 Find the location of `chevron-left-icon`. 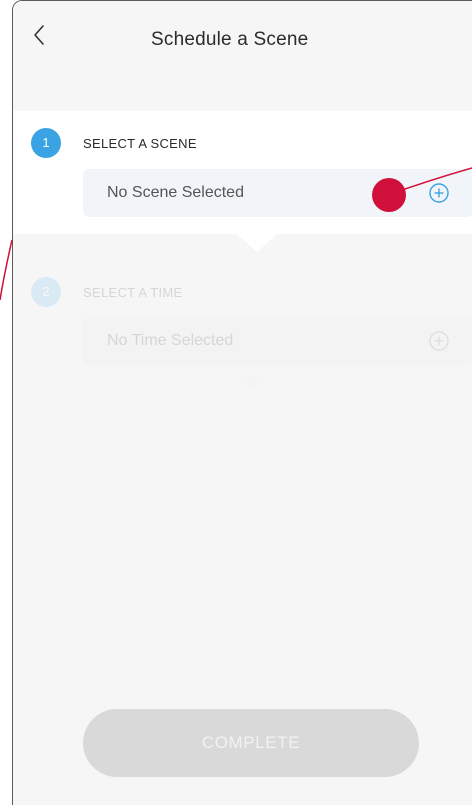

chevron-left-icon is located at coordinates (39, 35).